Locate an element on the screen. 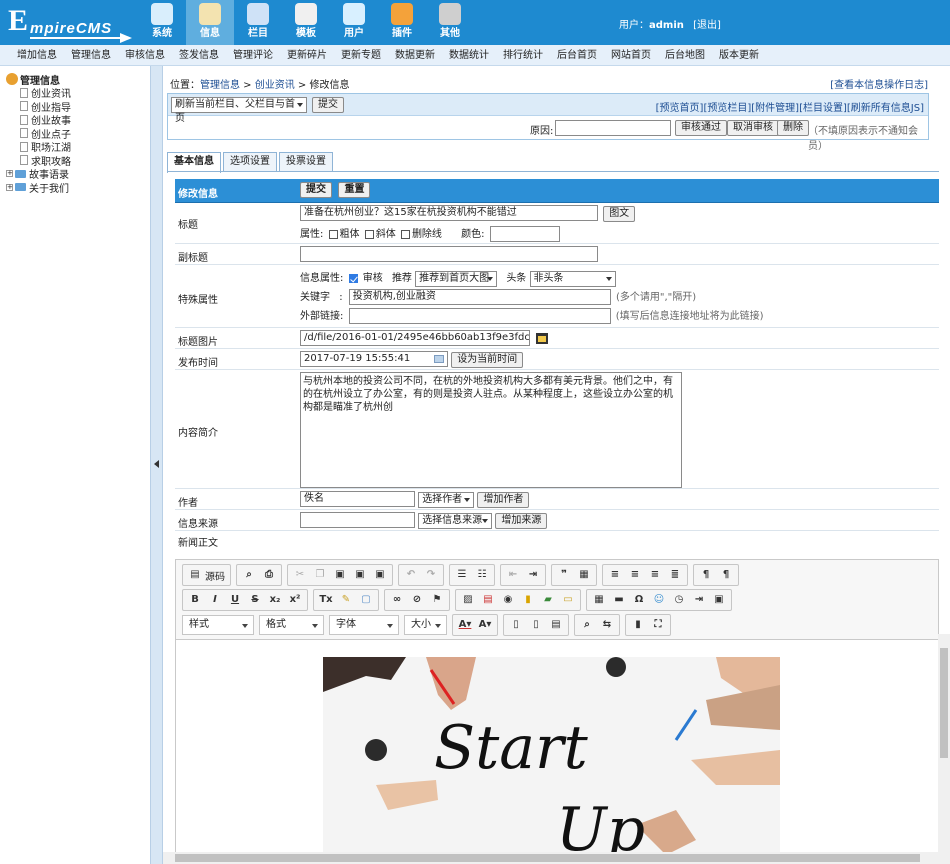  topnav-item-4: 用户 is located at coordinates (354, 22).